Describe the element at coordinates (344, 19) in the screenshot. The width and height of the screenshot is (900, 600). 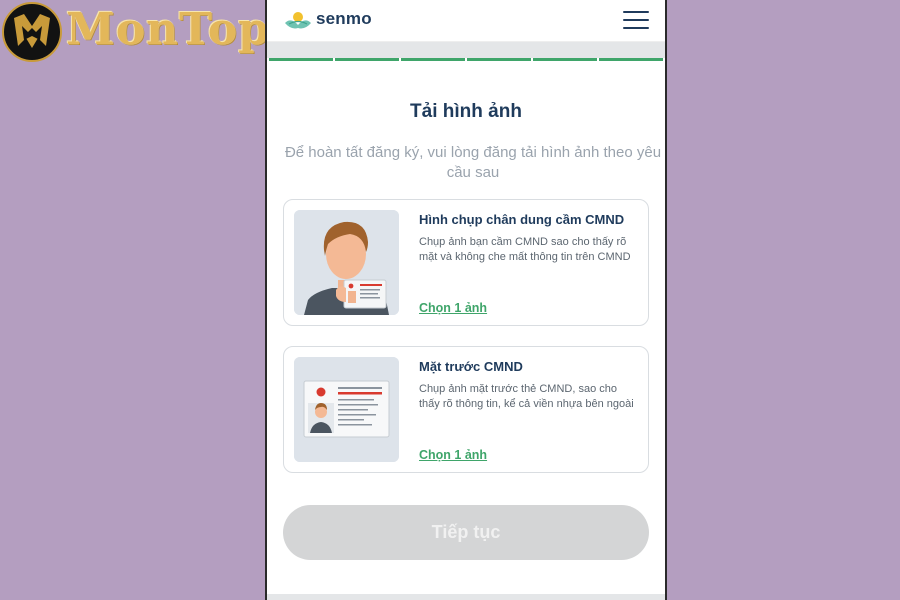
I see `brand-name: senmo` at that location.